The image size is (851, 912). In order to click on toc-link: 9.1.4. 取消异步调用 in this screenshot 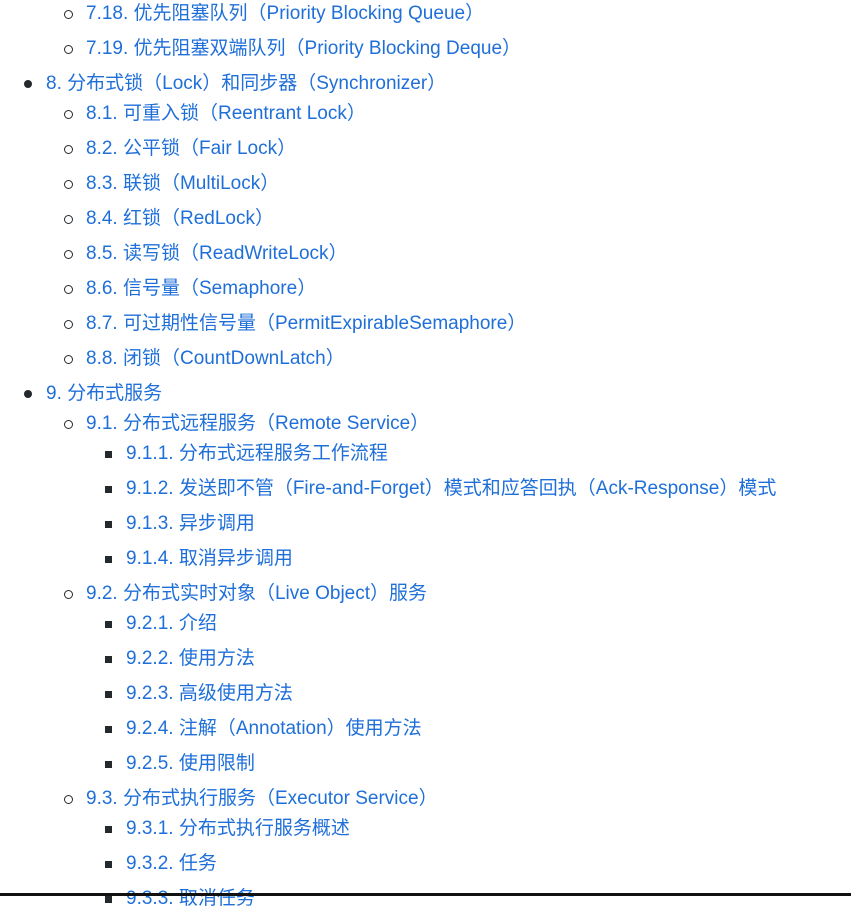, I will do `click(209, 559)`.